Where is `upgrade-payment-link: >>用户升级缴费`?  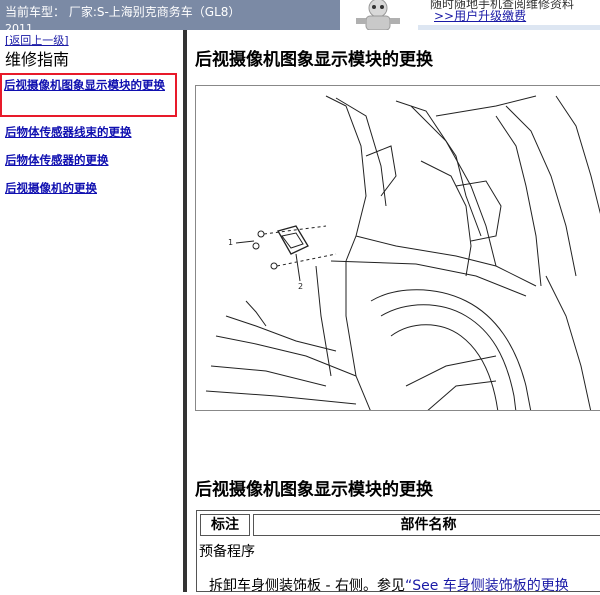
upgrade-payment-link: >>用户升级缴费 is located at coordinates (480, 15).